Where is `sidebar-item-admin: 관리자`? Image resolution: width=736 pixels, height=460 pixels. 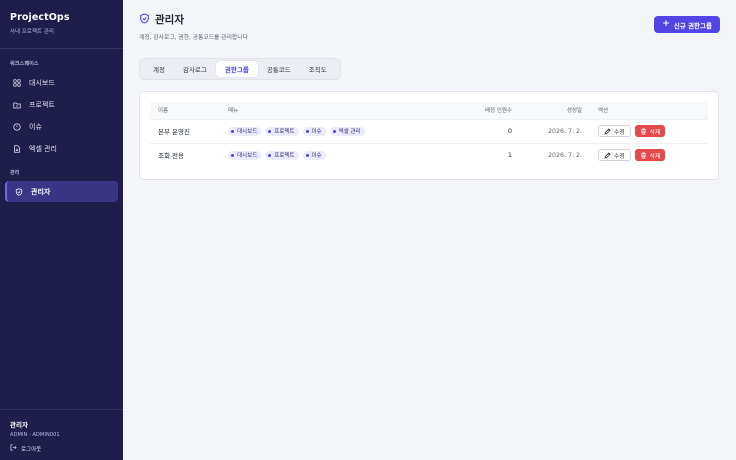 sidebar-item-admin: 관리자 is located at coordinates (61, 191).